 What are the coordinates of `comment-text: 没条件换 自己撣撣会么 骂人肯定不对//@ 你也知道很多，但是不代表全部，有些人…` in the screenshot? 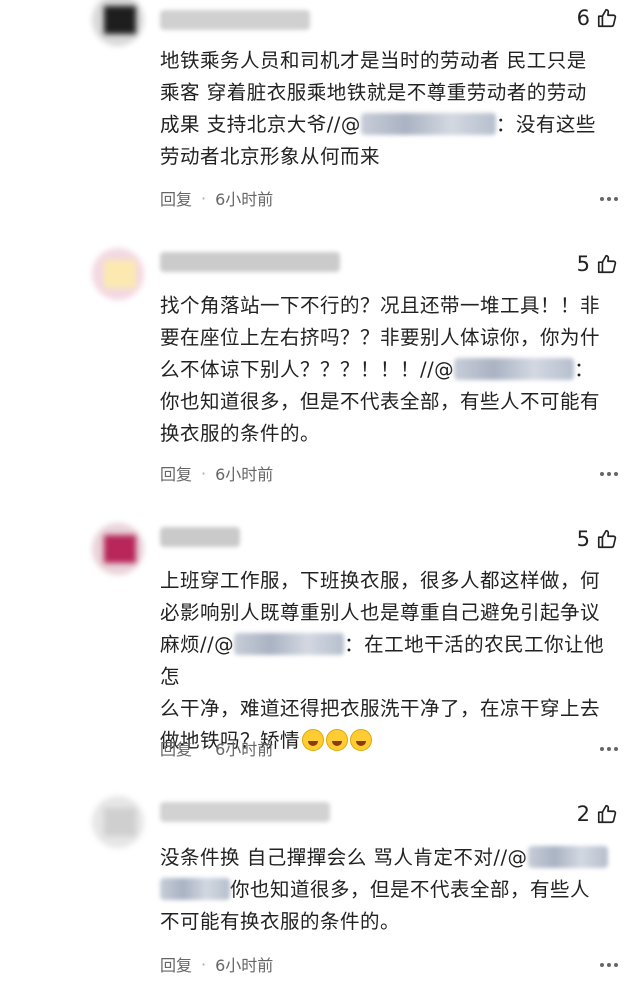 It's located at (390, 890).